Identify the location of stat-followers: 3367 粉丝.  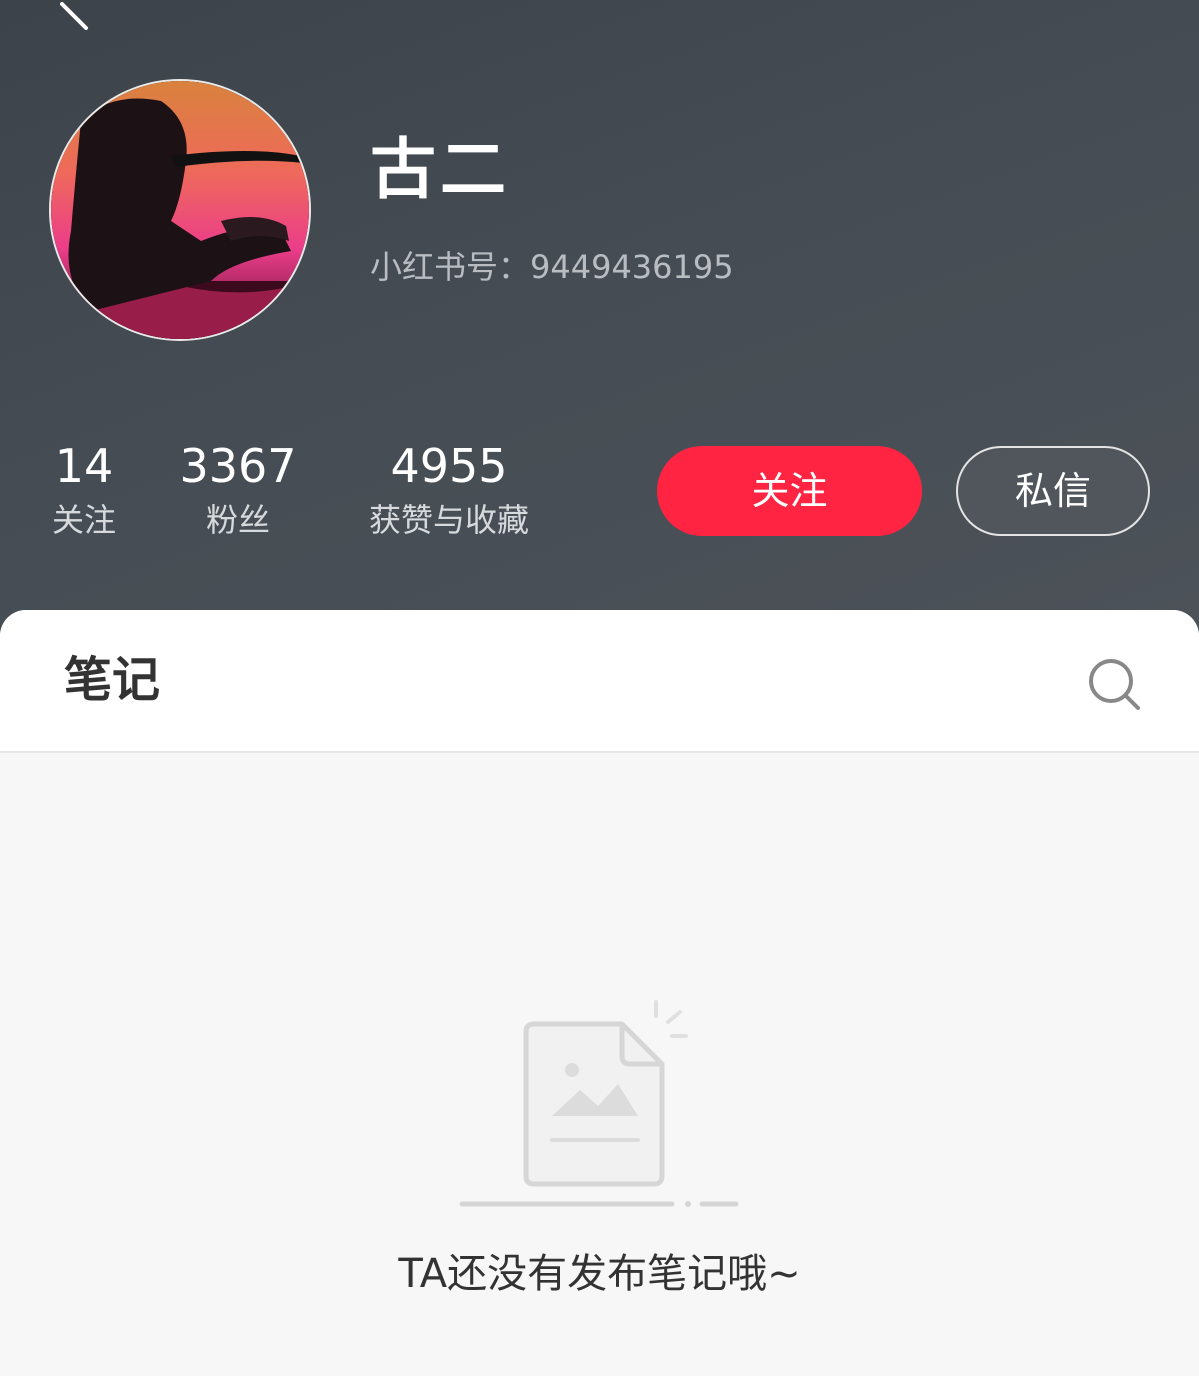
(238, 490).